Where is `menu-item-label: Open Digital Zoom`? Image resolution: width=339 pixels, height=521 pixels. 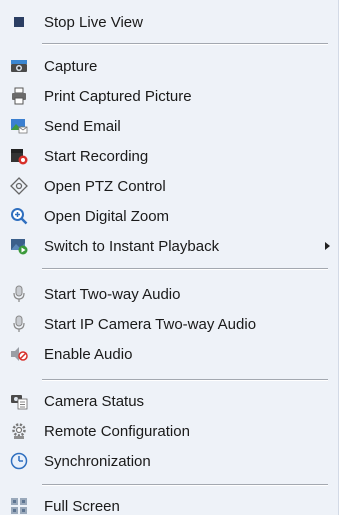 menu-item-label: Open Digital Zoom is located at coordinates (107, 216).